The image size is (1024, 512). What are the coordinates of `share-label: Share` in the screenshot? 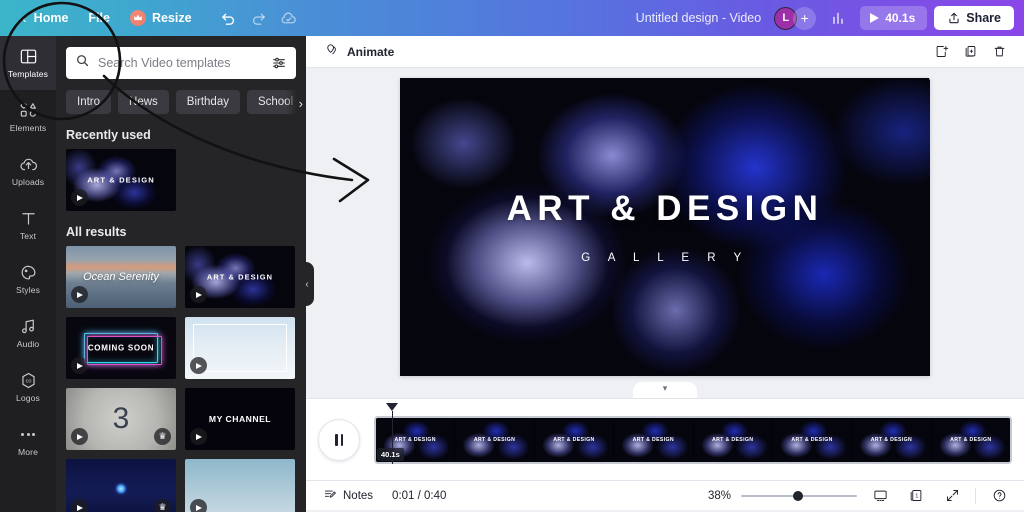 It's located at (983, 18).